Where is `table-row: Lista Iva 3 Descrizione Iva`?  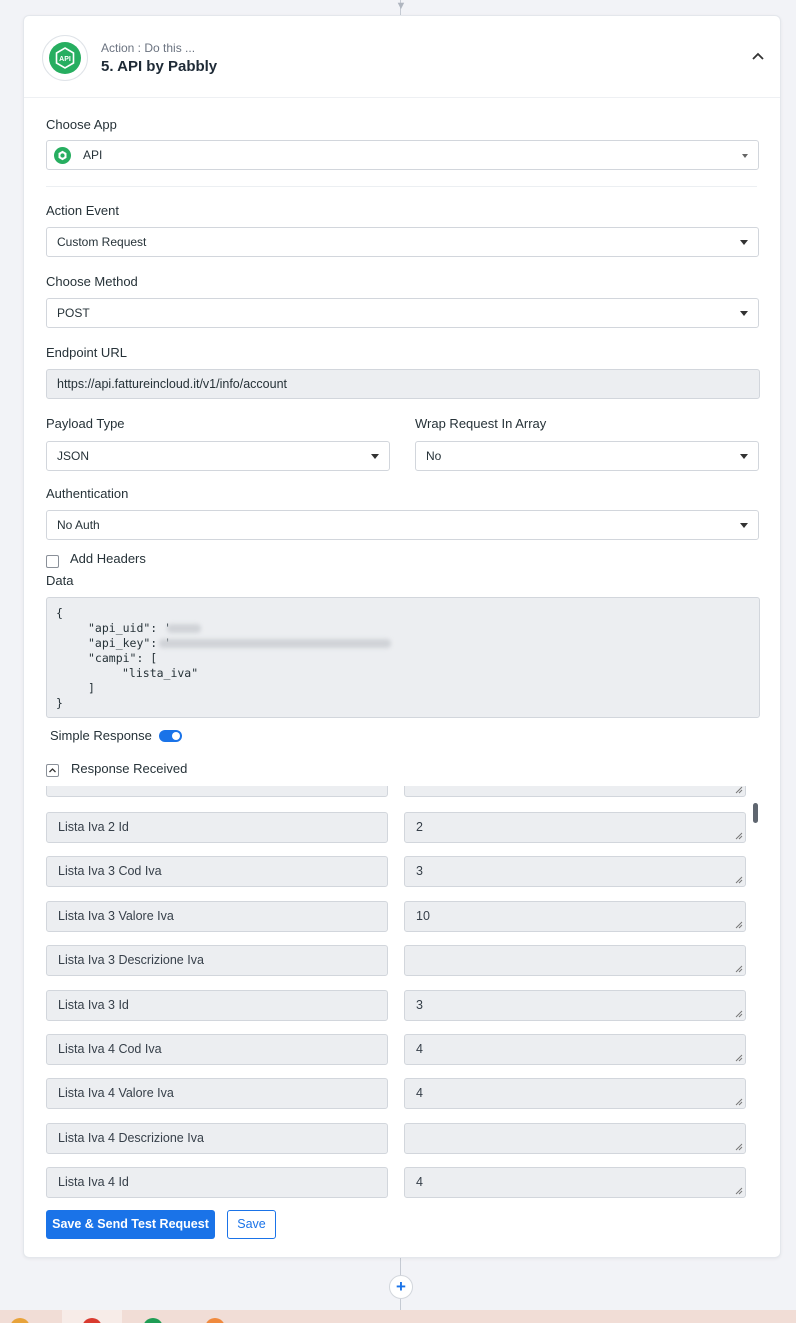 table-row: Lista Iva 3 Descrizione Iva is located at coordinates (402, 961).